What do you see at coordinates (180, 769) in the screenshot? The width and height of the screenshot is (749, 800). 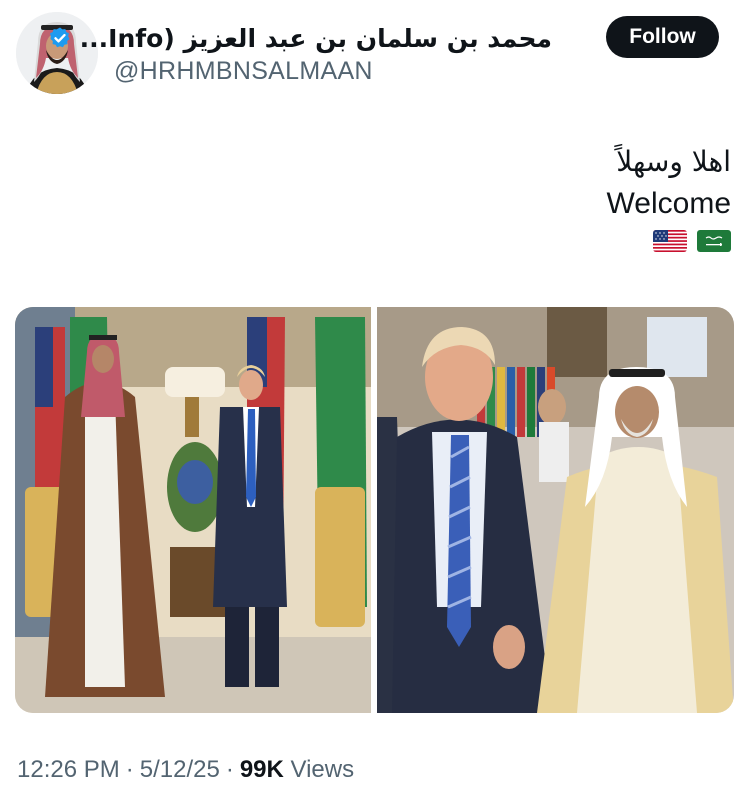 I see `tweet-date: 5/12/25` at bounding box center [180, 769].